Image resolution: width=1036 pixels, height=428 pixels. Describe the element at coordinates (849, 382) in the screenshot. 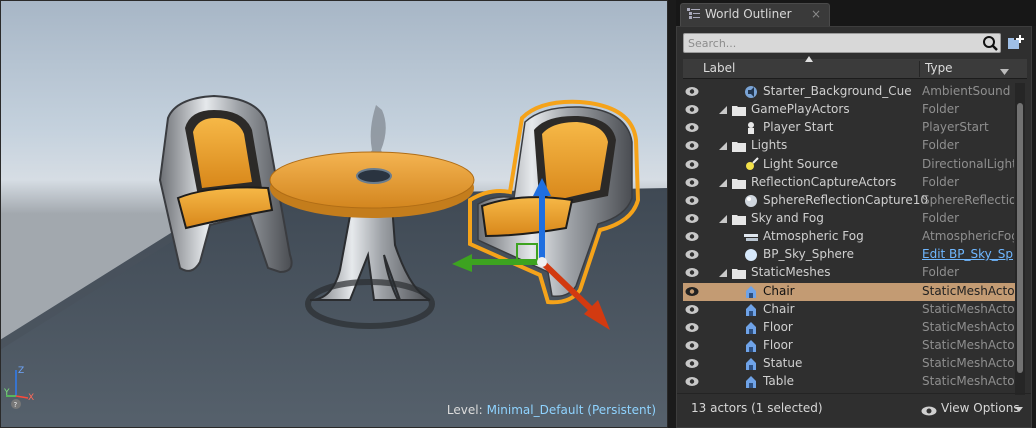

I see `outliner-actor-row: Table StaticMeshActor` at that location.